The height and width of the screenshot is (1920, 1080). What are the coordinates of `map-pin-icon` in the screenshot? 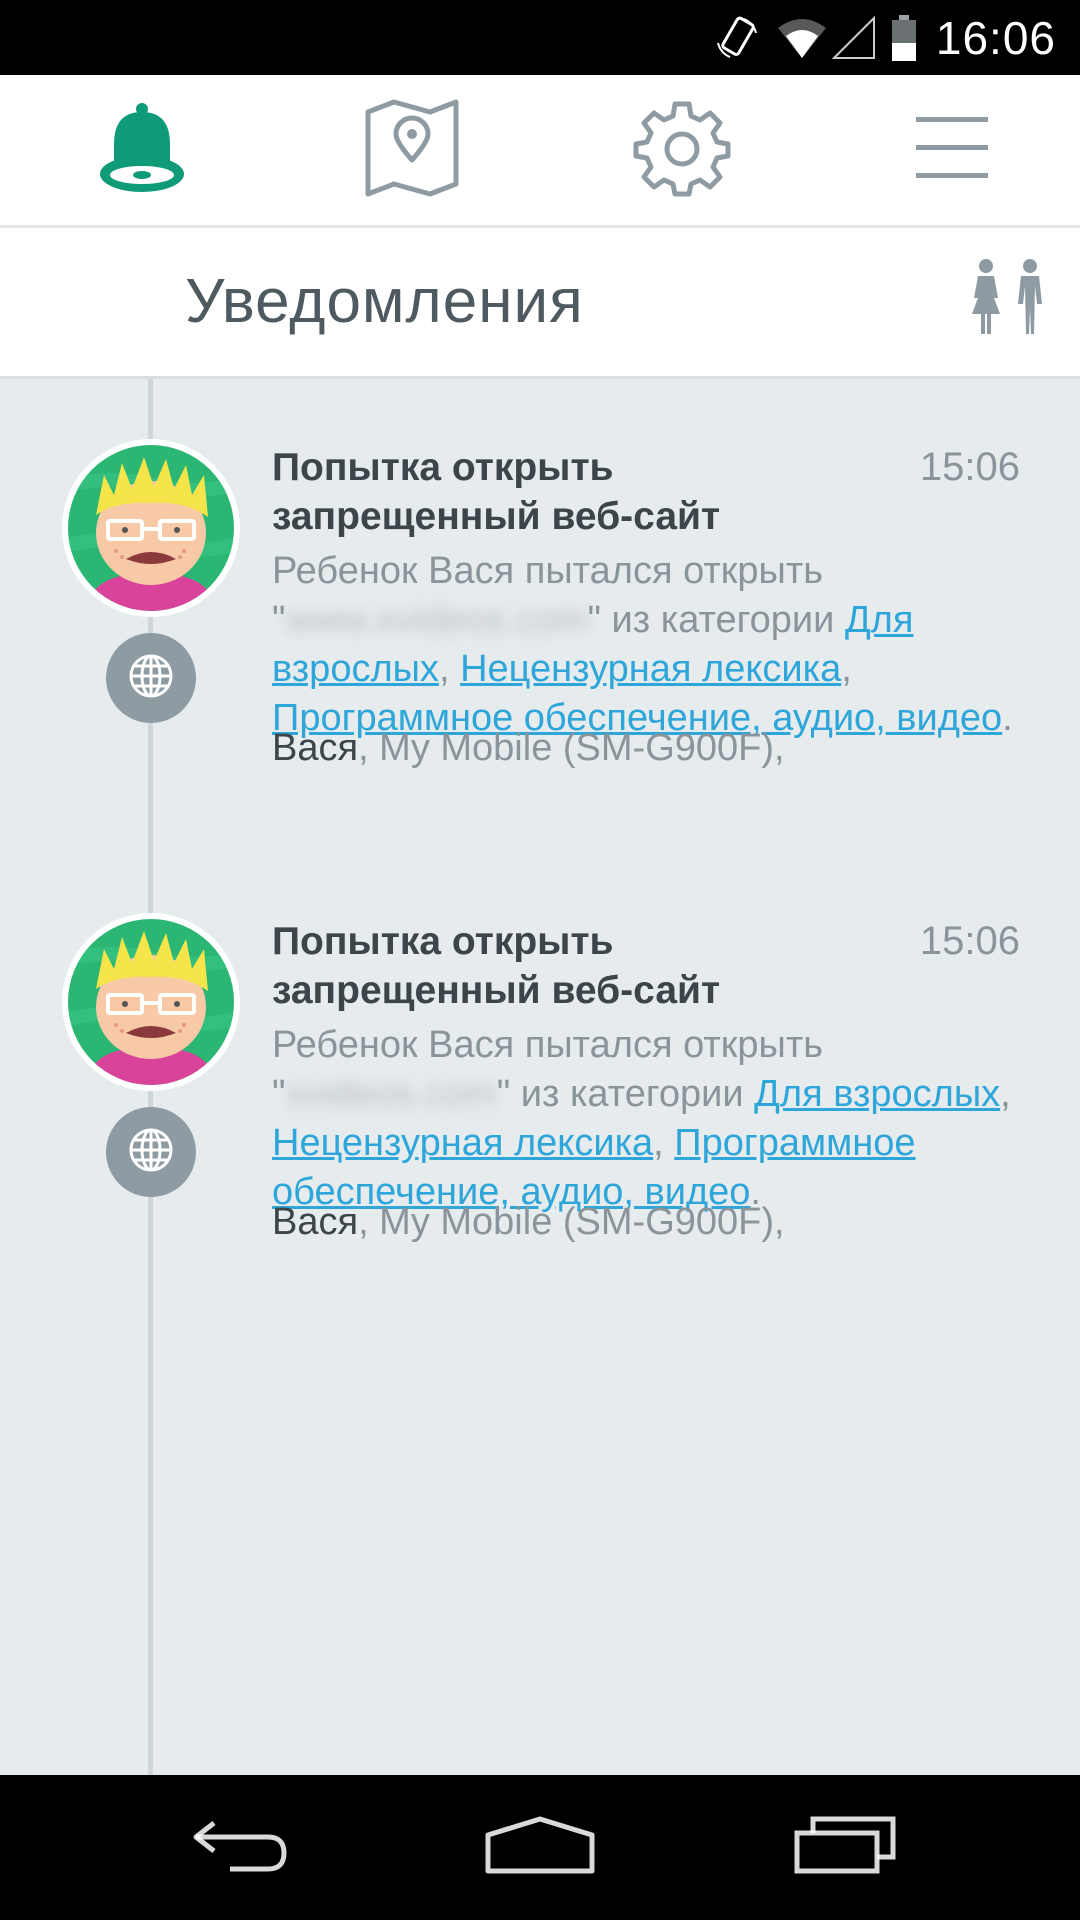 It's located at (412, 150).